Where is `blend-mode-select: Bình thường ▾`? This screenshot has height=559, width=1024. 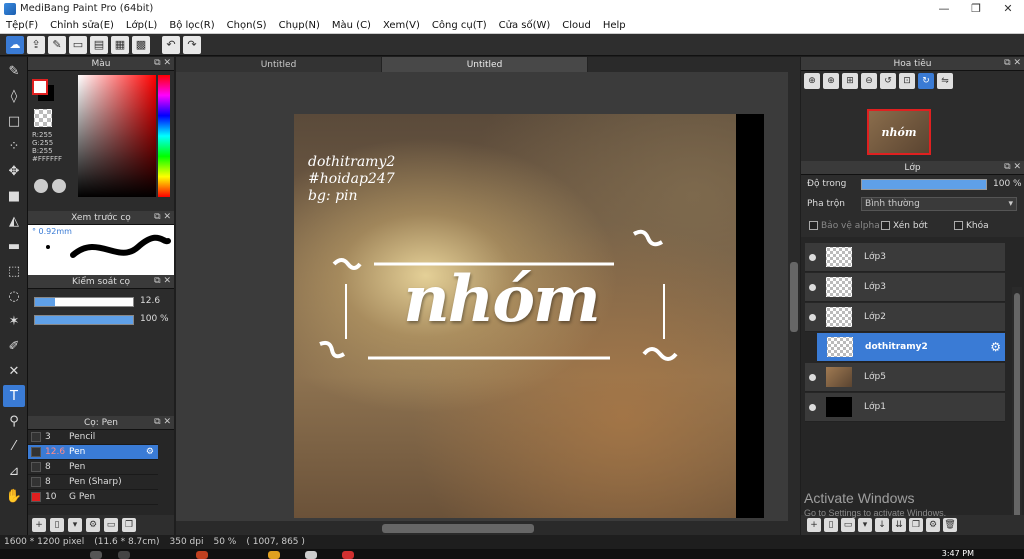 blend-mode-select: Bình thường ▾ is located at coordinates (939, 204).